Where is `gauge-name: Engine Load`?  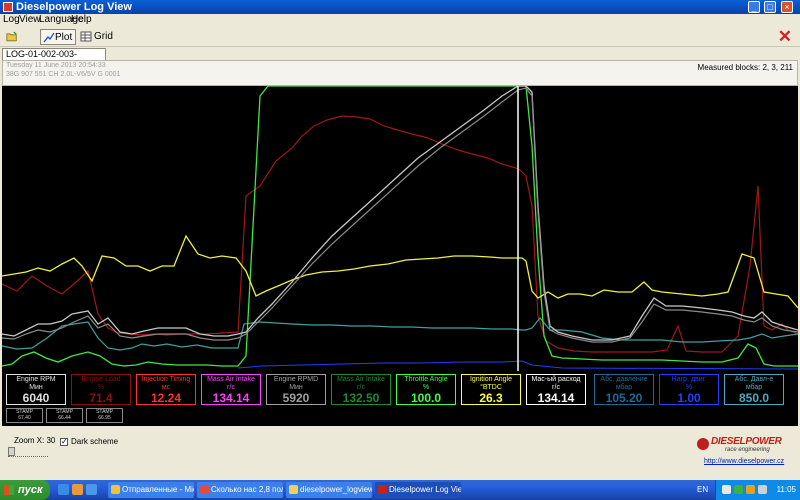 gauge-name: Engine Load is located at coordinates (101, 379).